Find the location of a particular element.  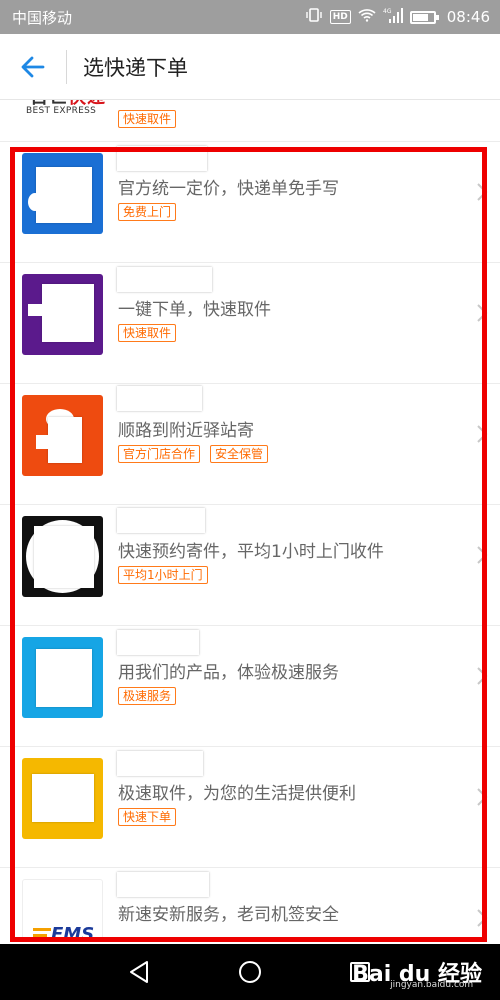

tag-group: 极速服务 is located at coordinates (147, 696).